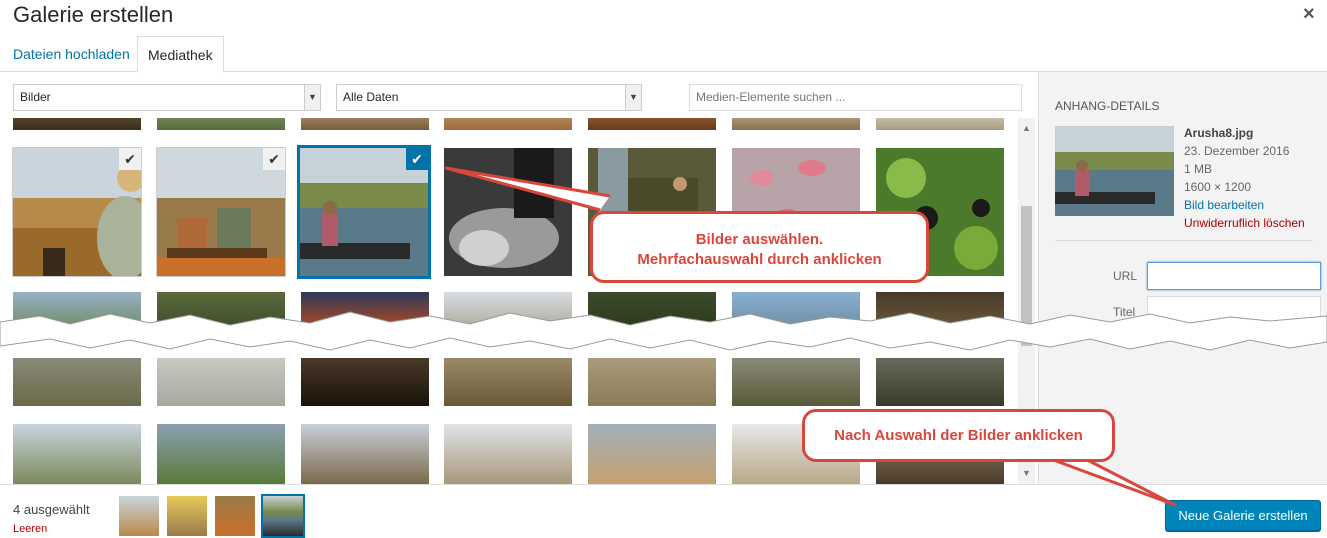  What do you see at coordinates (364, 212) in the screenshot?
I see `media-thumbnail-current: ✔` at bounding box center [364, 212].